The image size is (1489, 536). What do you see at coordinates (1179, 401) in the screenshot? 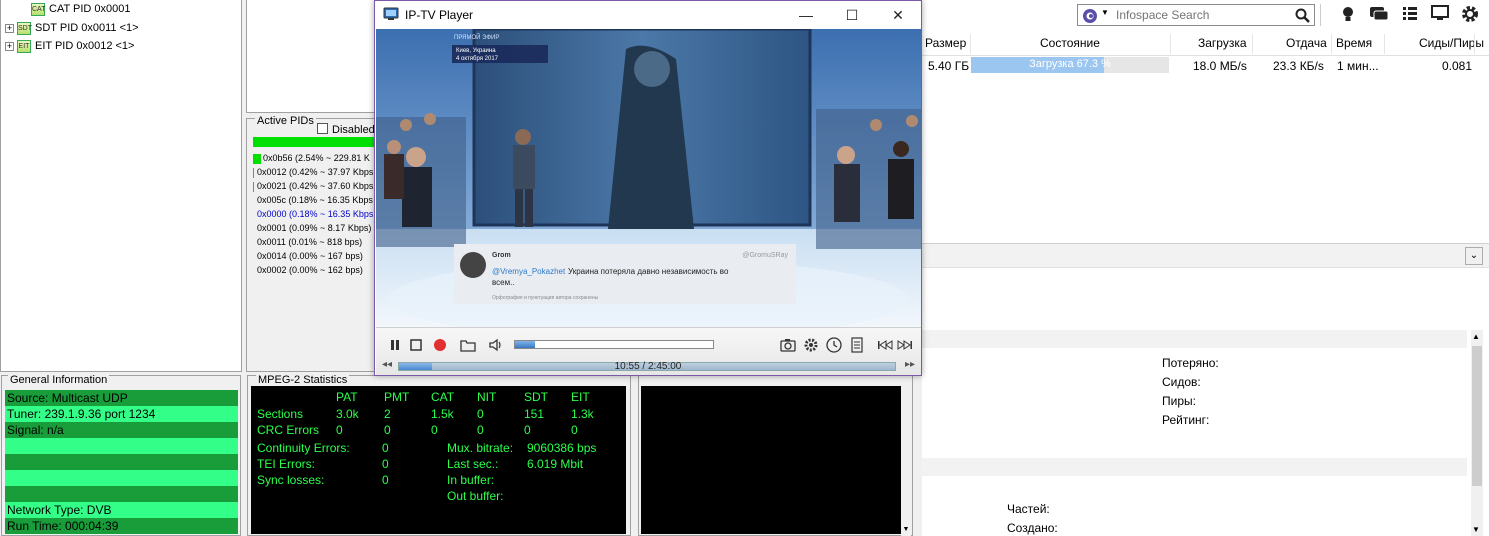
I see `label-peers: Пиры:` at bounding box center [1179, 401].